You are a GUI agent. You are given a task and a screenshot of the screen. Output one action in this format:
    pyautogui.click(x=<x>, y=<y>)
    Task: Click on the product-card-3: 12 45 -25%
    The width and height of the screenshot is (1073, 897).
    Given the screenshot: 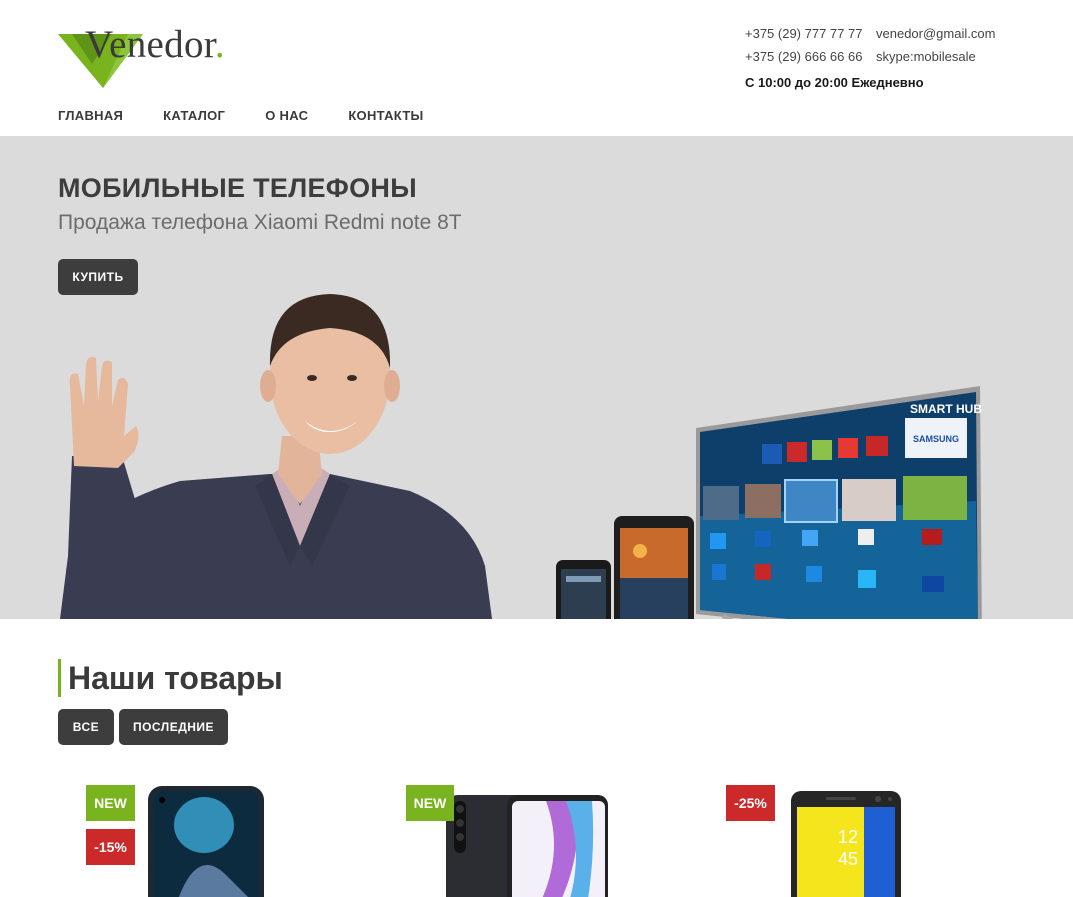 What is the action you would take?
    pyautogui.click(x=851, y=841)
    